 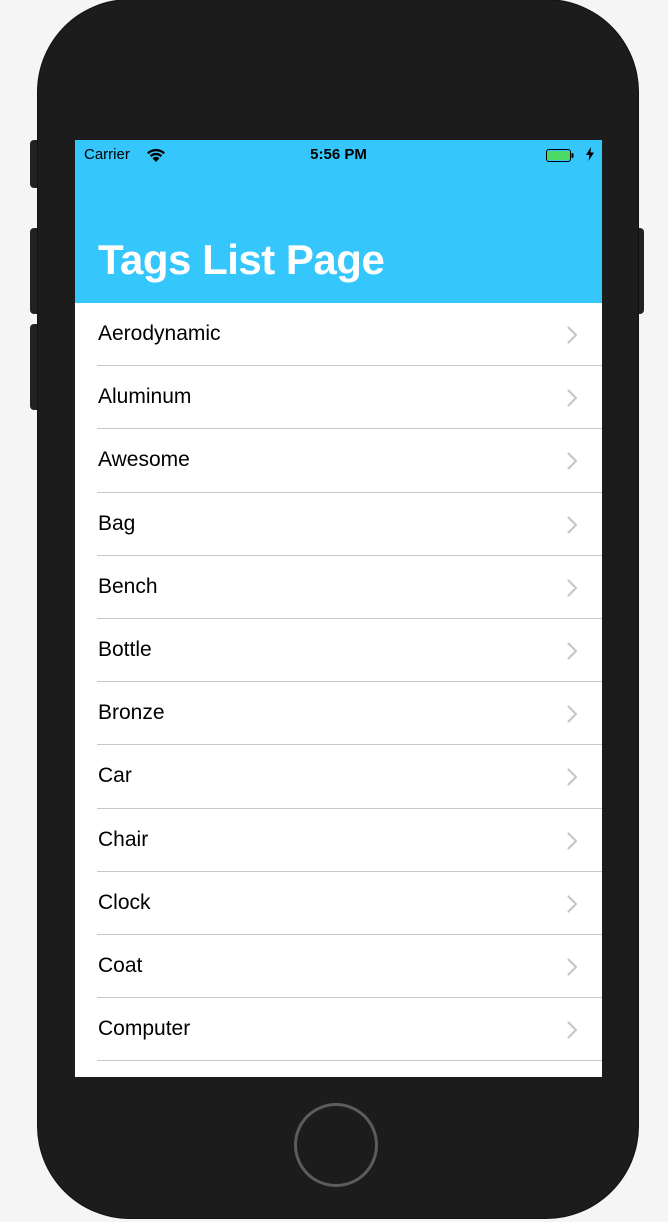 What do you see at coordinates (338, 904) in the screenshot?
I see `list-item: Clock` at bounding box center [338, 904].